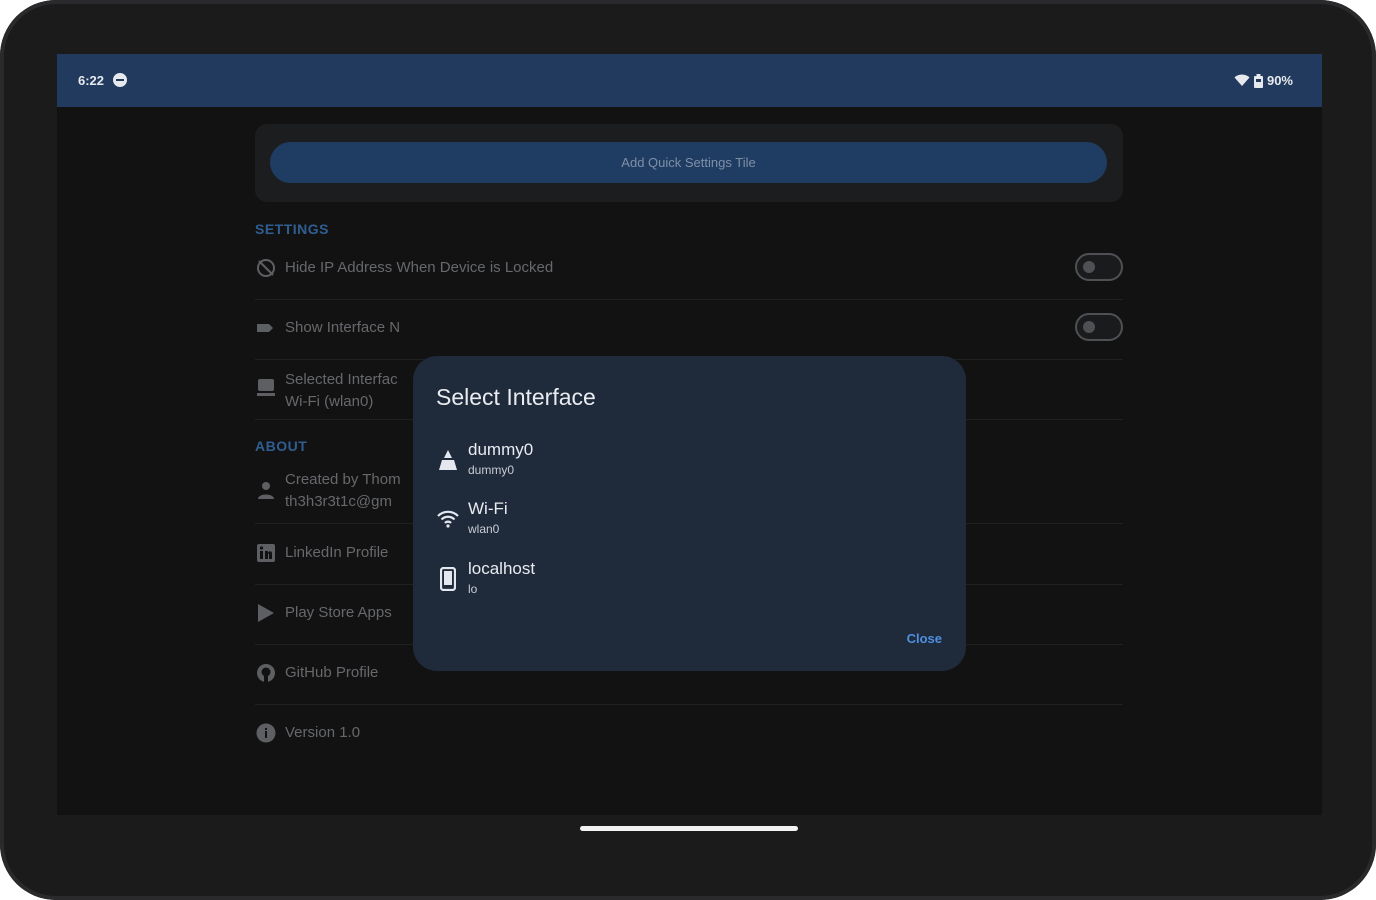  I want to click on device-icon, so click(266, 388).